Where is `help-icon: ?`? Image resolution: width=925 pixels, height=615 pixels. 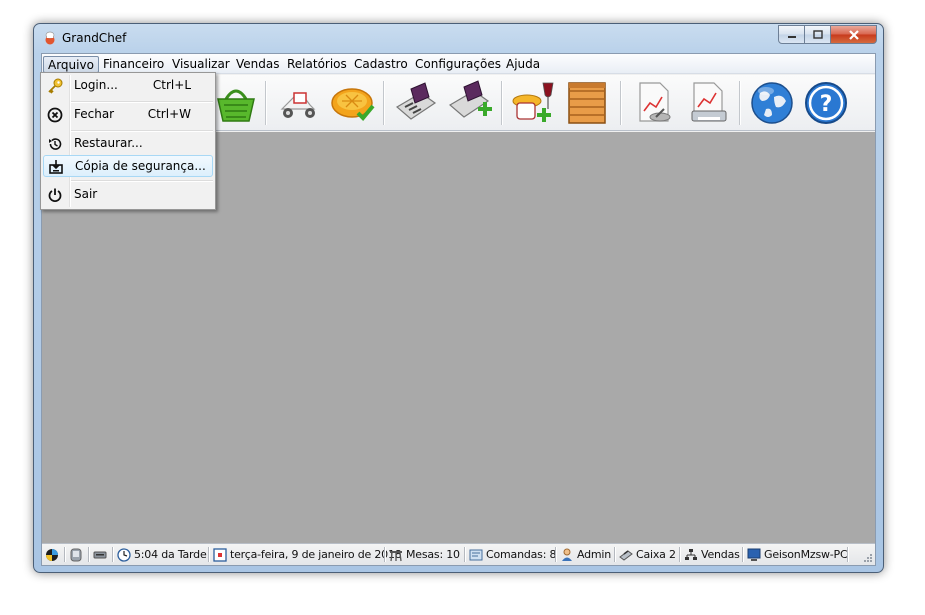
help-icon: ? is located at coordinates (826, 103).